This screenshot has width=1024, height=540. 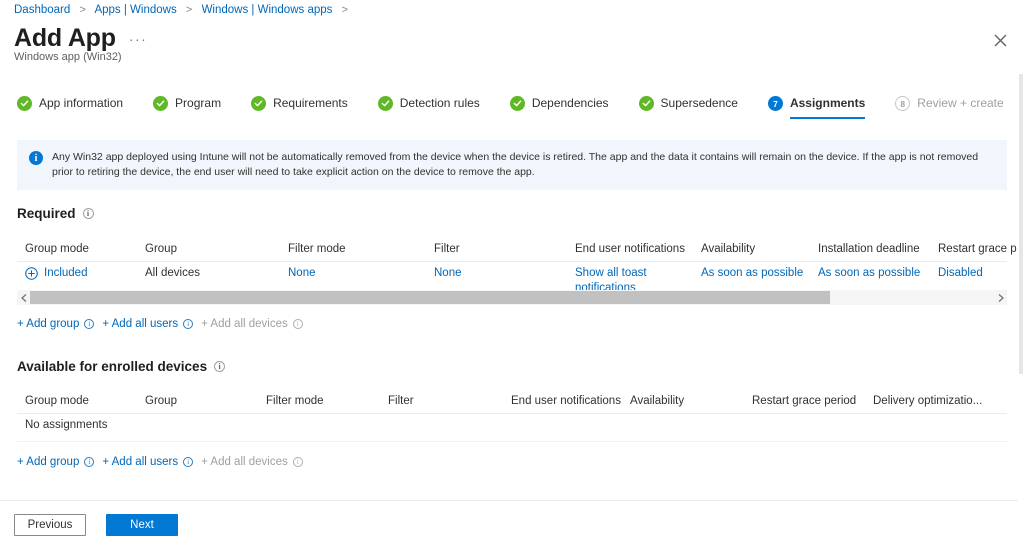 I want to click on wizard-step-detection-rules: Detection rules, so click(x=428, y=107).